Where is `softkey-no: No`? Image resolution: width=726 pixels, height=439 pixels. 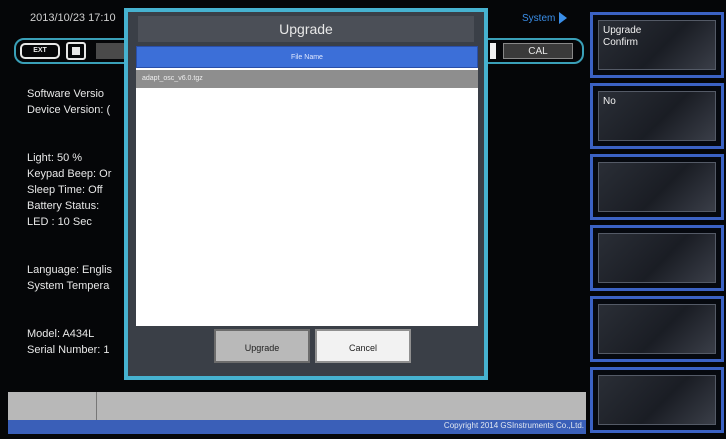
softkey-no: No is located at coordinates (657, 116).